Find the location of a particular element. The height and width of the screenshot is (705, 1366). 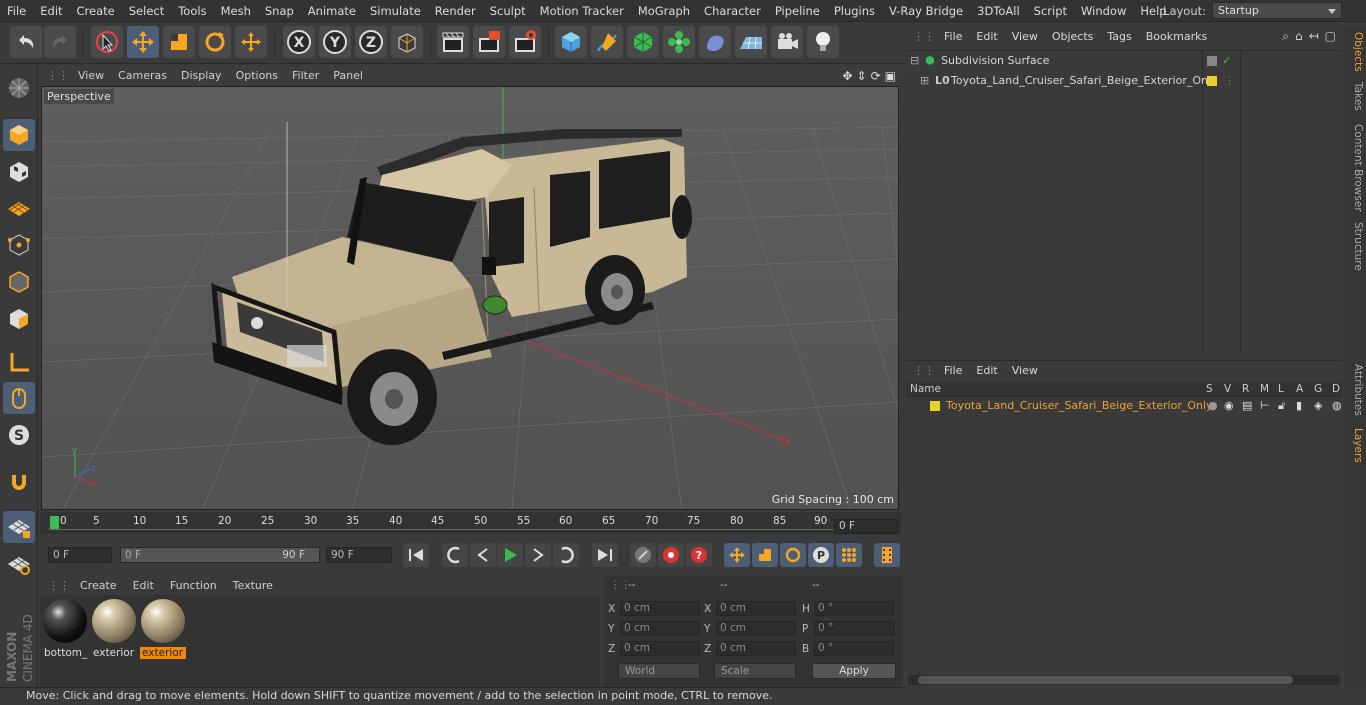

render-icon: ▤ is located at coordinates (1247, 406).